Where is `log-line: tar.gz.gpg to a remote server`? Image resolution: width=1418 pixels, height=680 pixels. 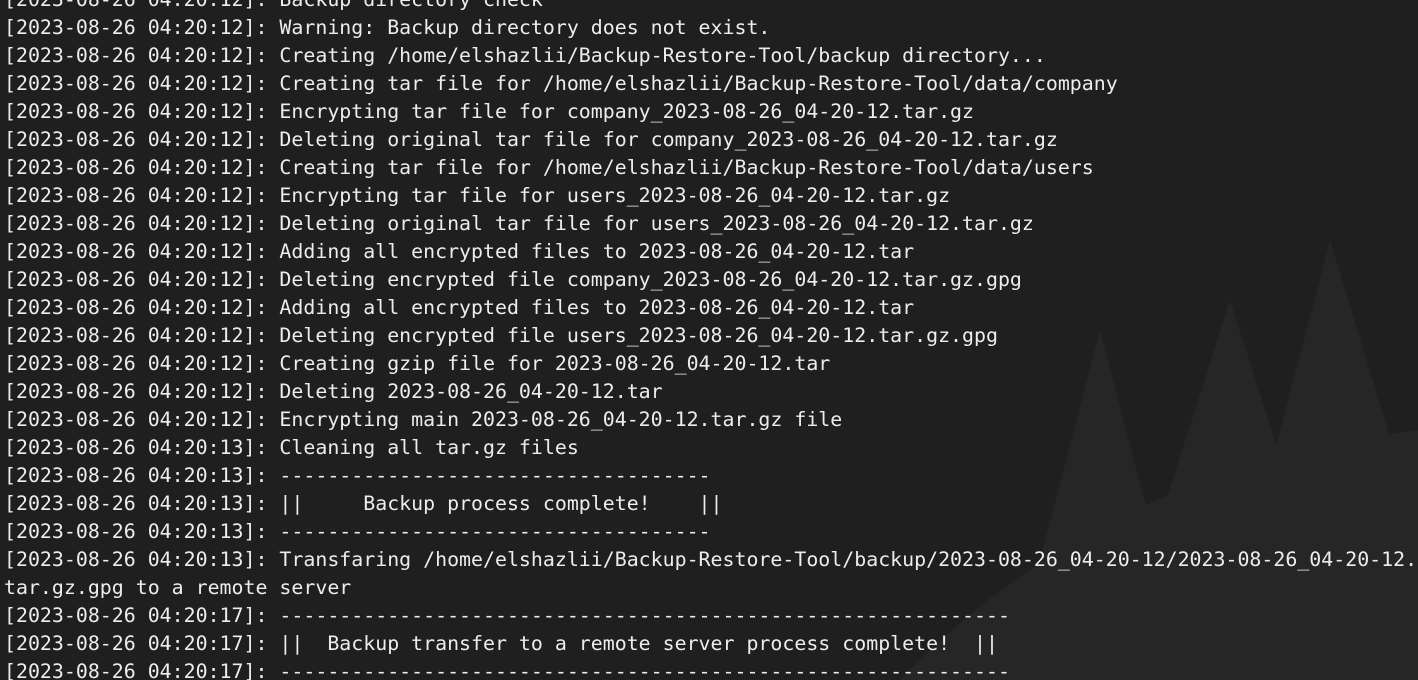 log-line: tar.gz.gpg to a remote server is located at coordinates (178, 587).